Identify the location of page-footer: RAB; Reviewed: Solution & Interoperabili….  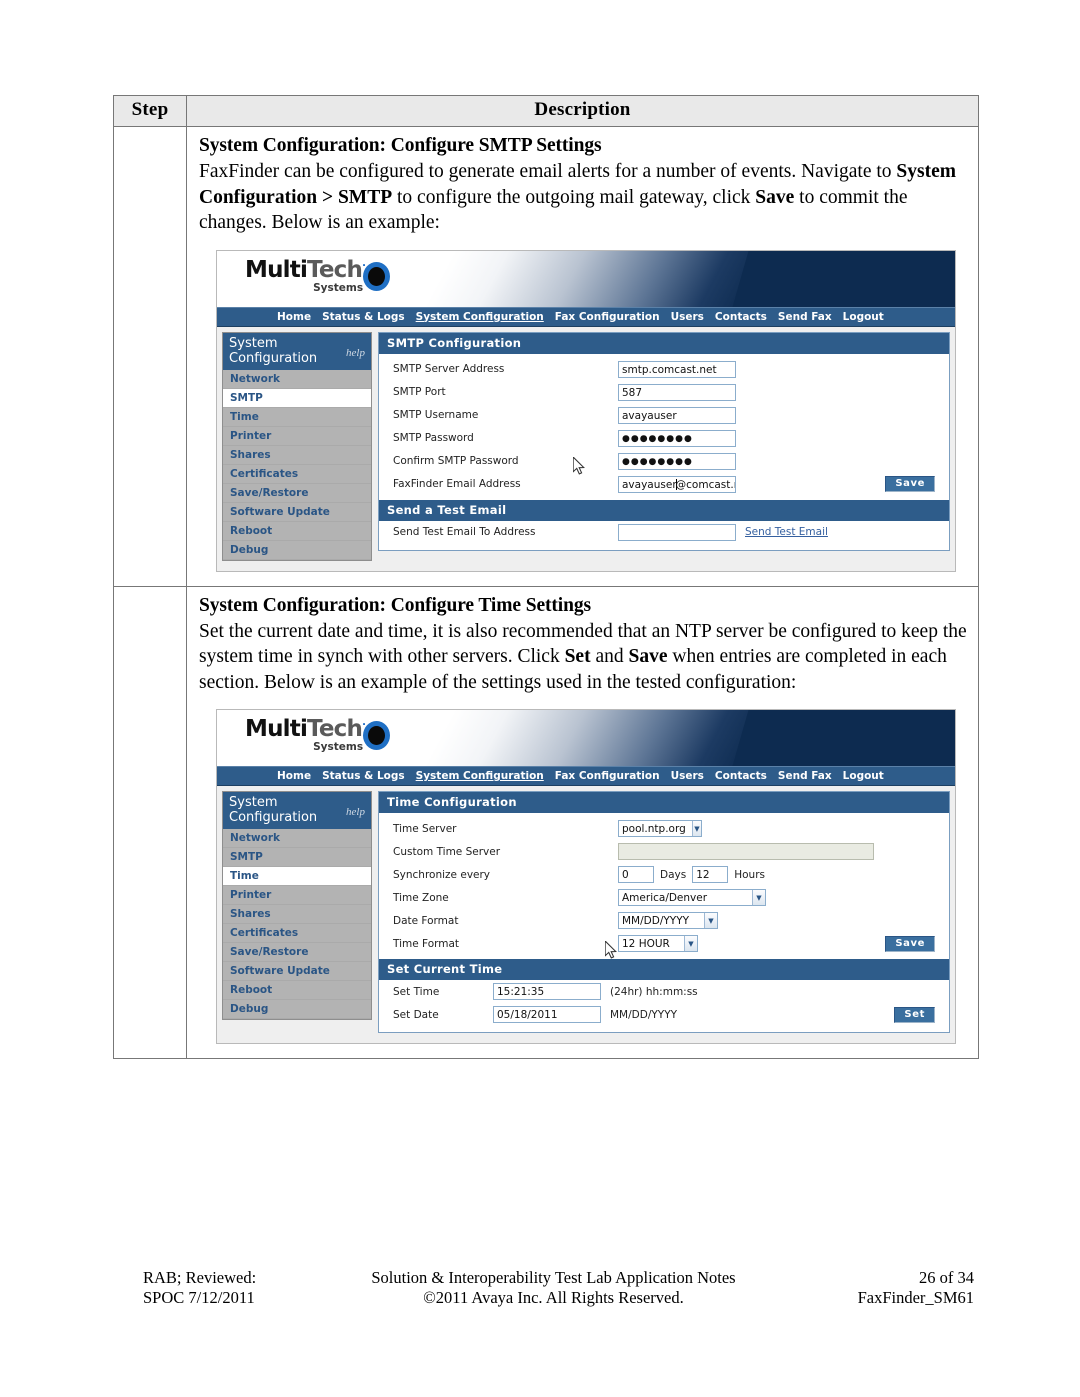
(546, 1288).